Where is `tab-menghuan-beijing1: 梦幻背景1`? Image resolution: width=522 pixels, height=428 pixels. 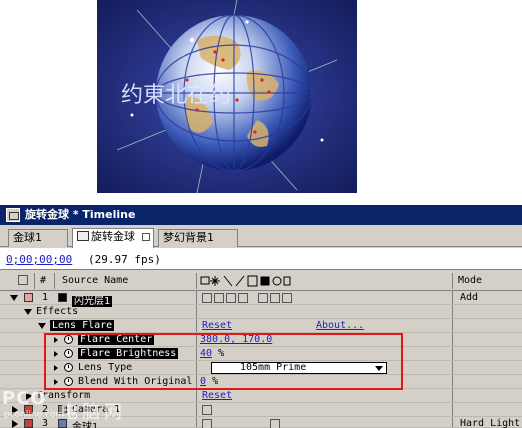 tab-menghuan-beijing1: 梦幻背景1 is located at coordinates (198, 238).